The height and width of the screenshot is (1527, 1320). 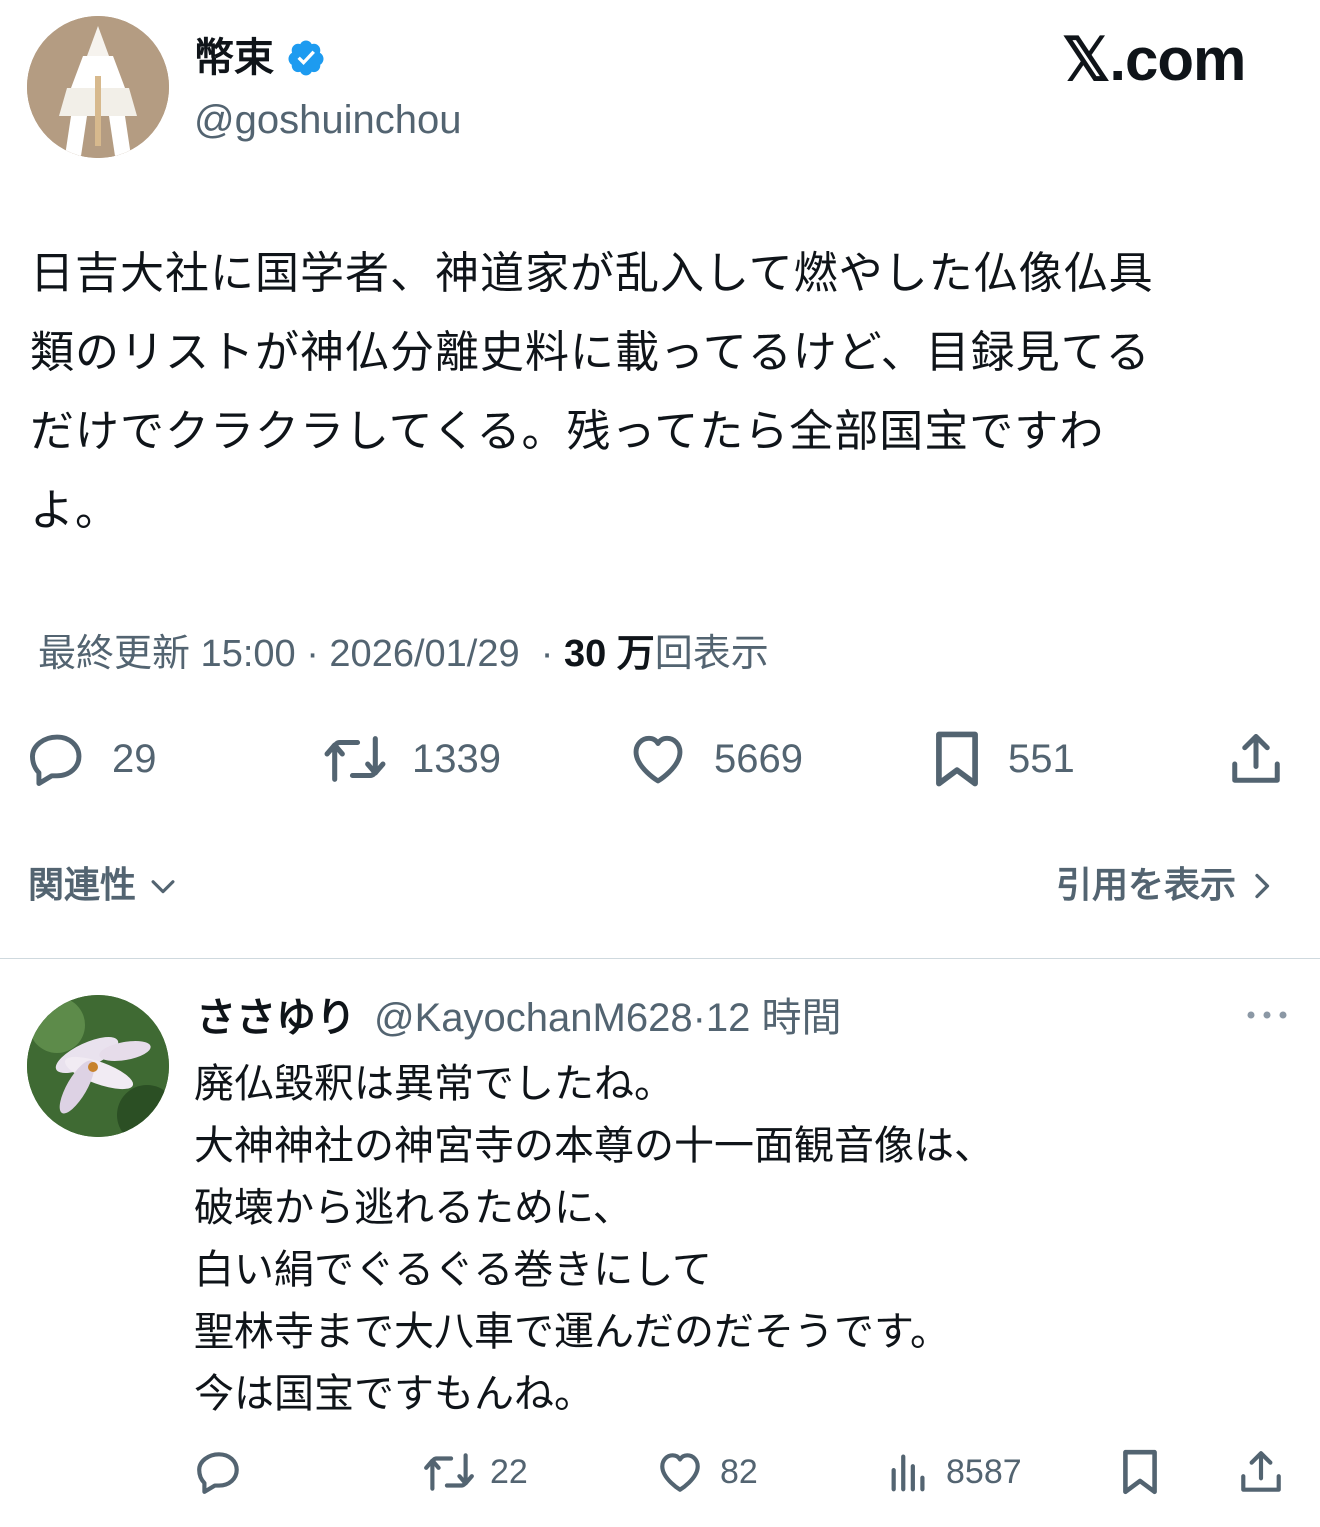 I want to click on chevron-right-icon, so click(x=1262, y=886).